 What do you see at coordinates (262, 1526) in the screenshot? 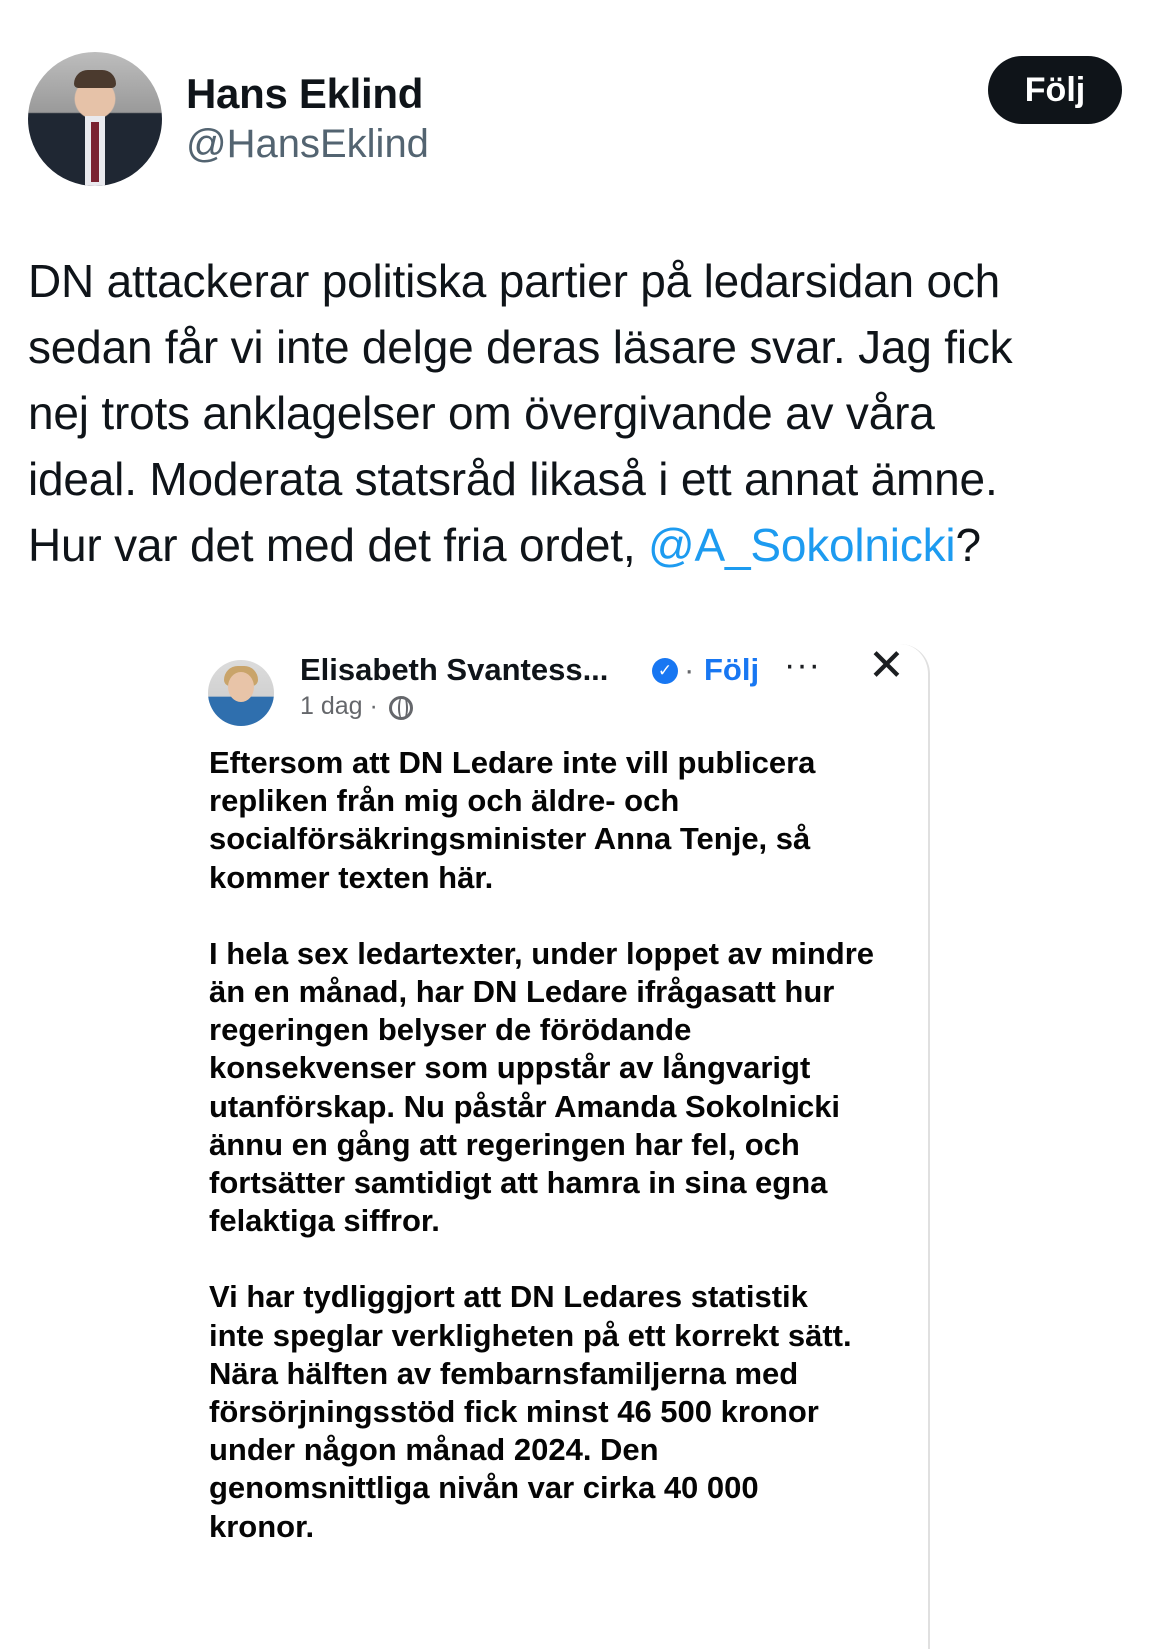
I see `post-line: kronor.` at bounding box center [262, 1526].